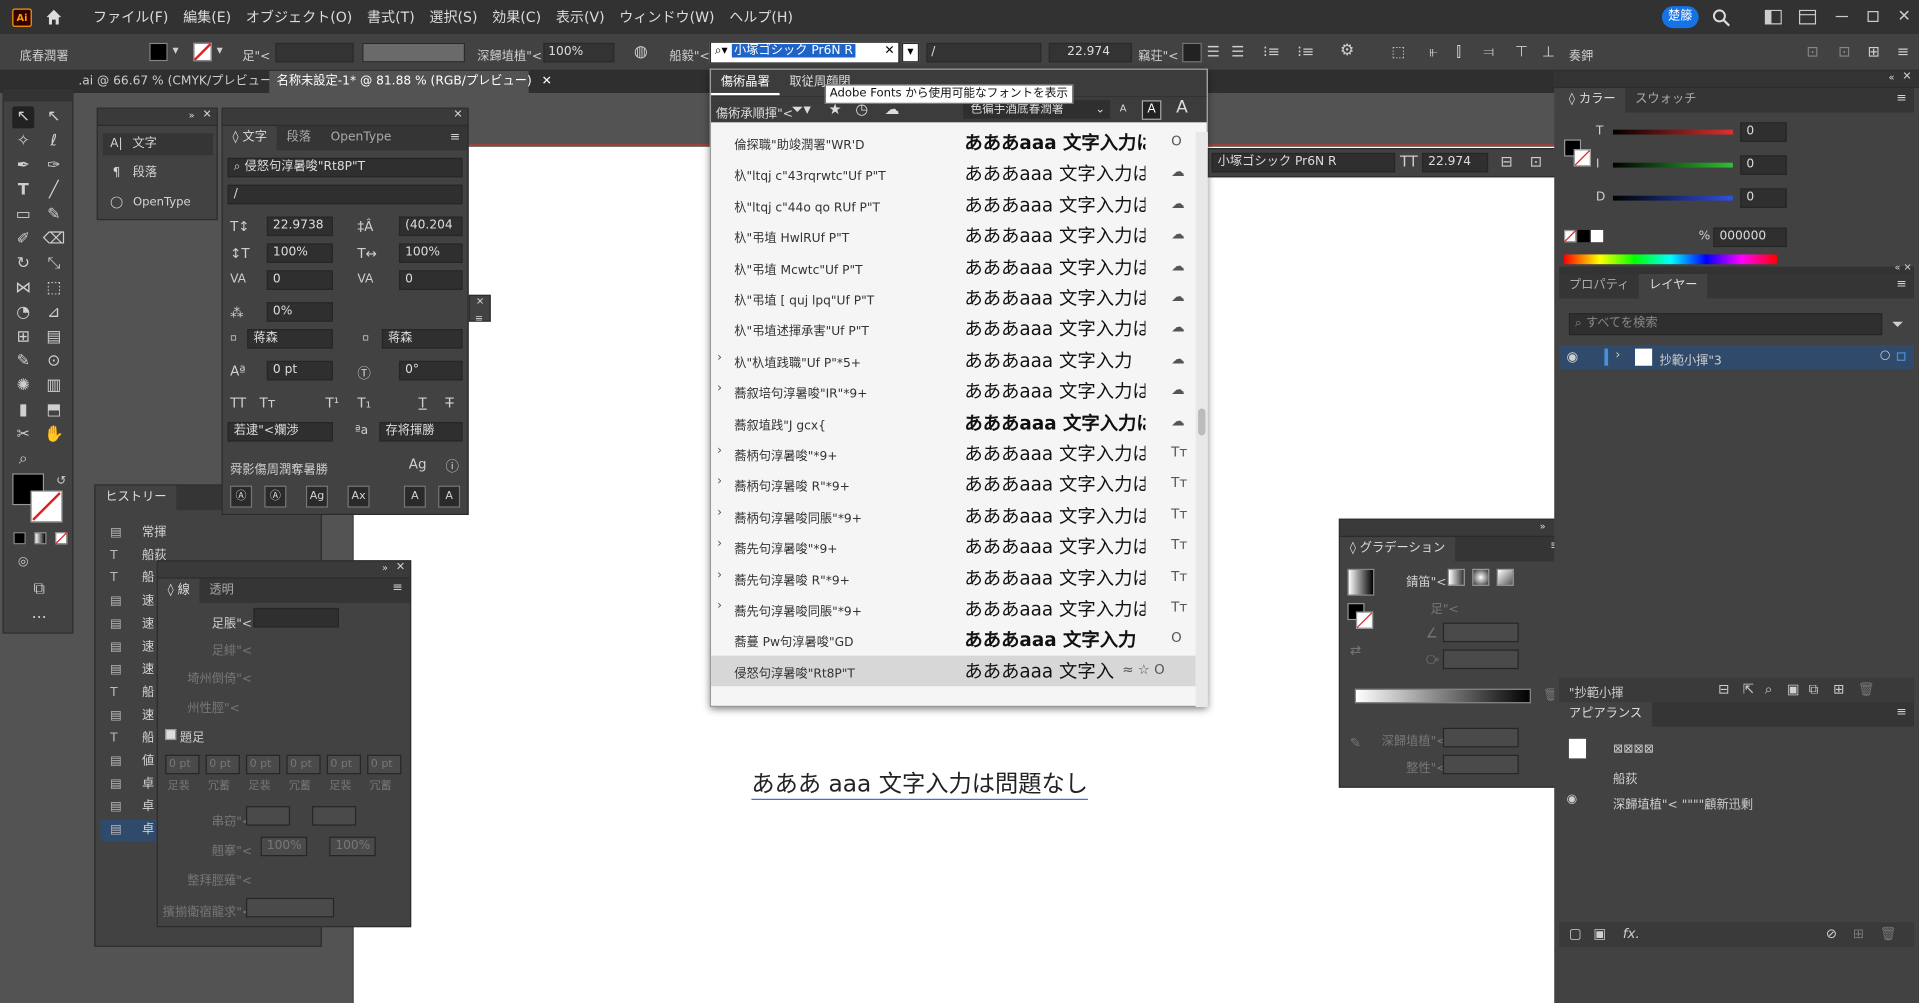 The image size is (1919, 1003). Describe the element at coordinates (1680, 17) in the screenshot. I see `user-badge: 楚籐` at that location.